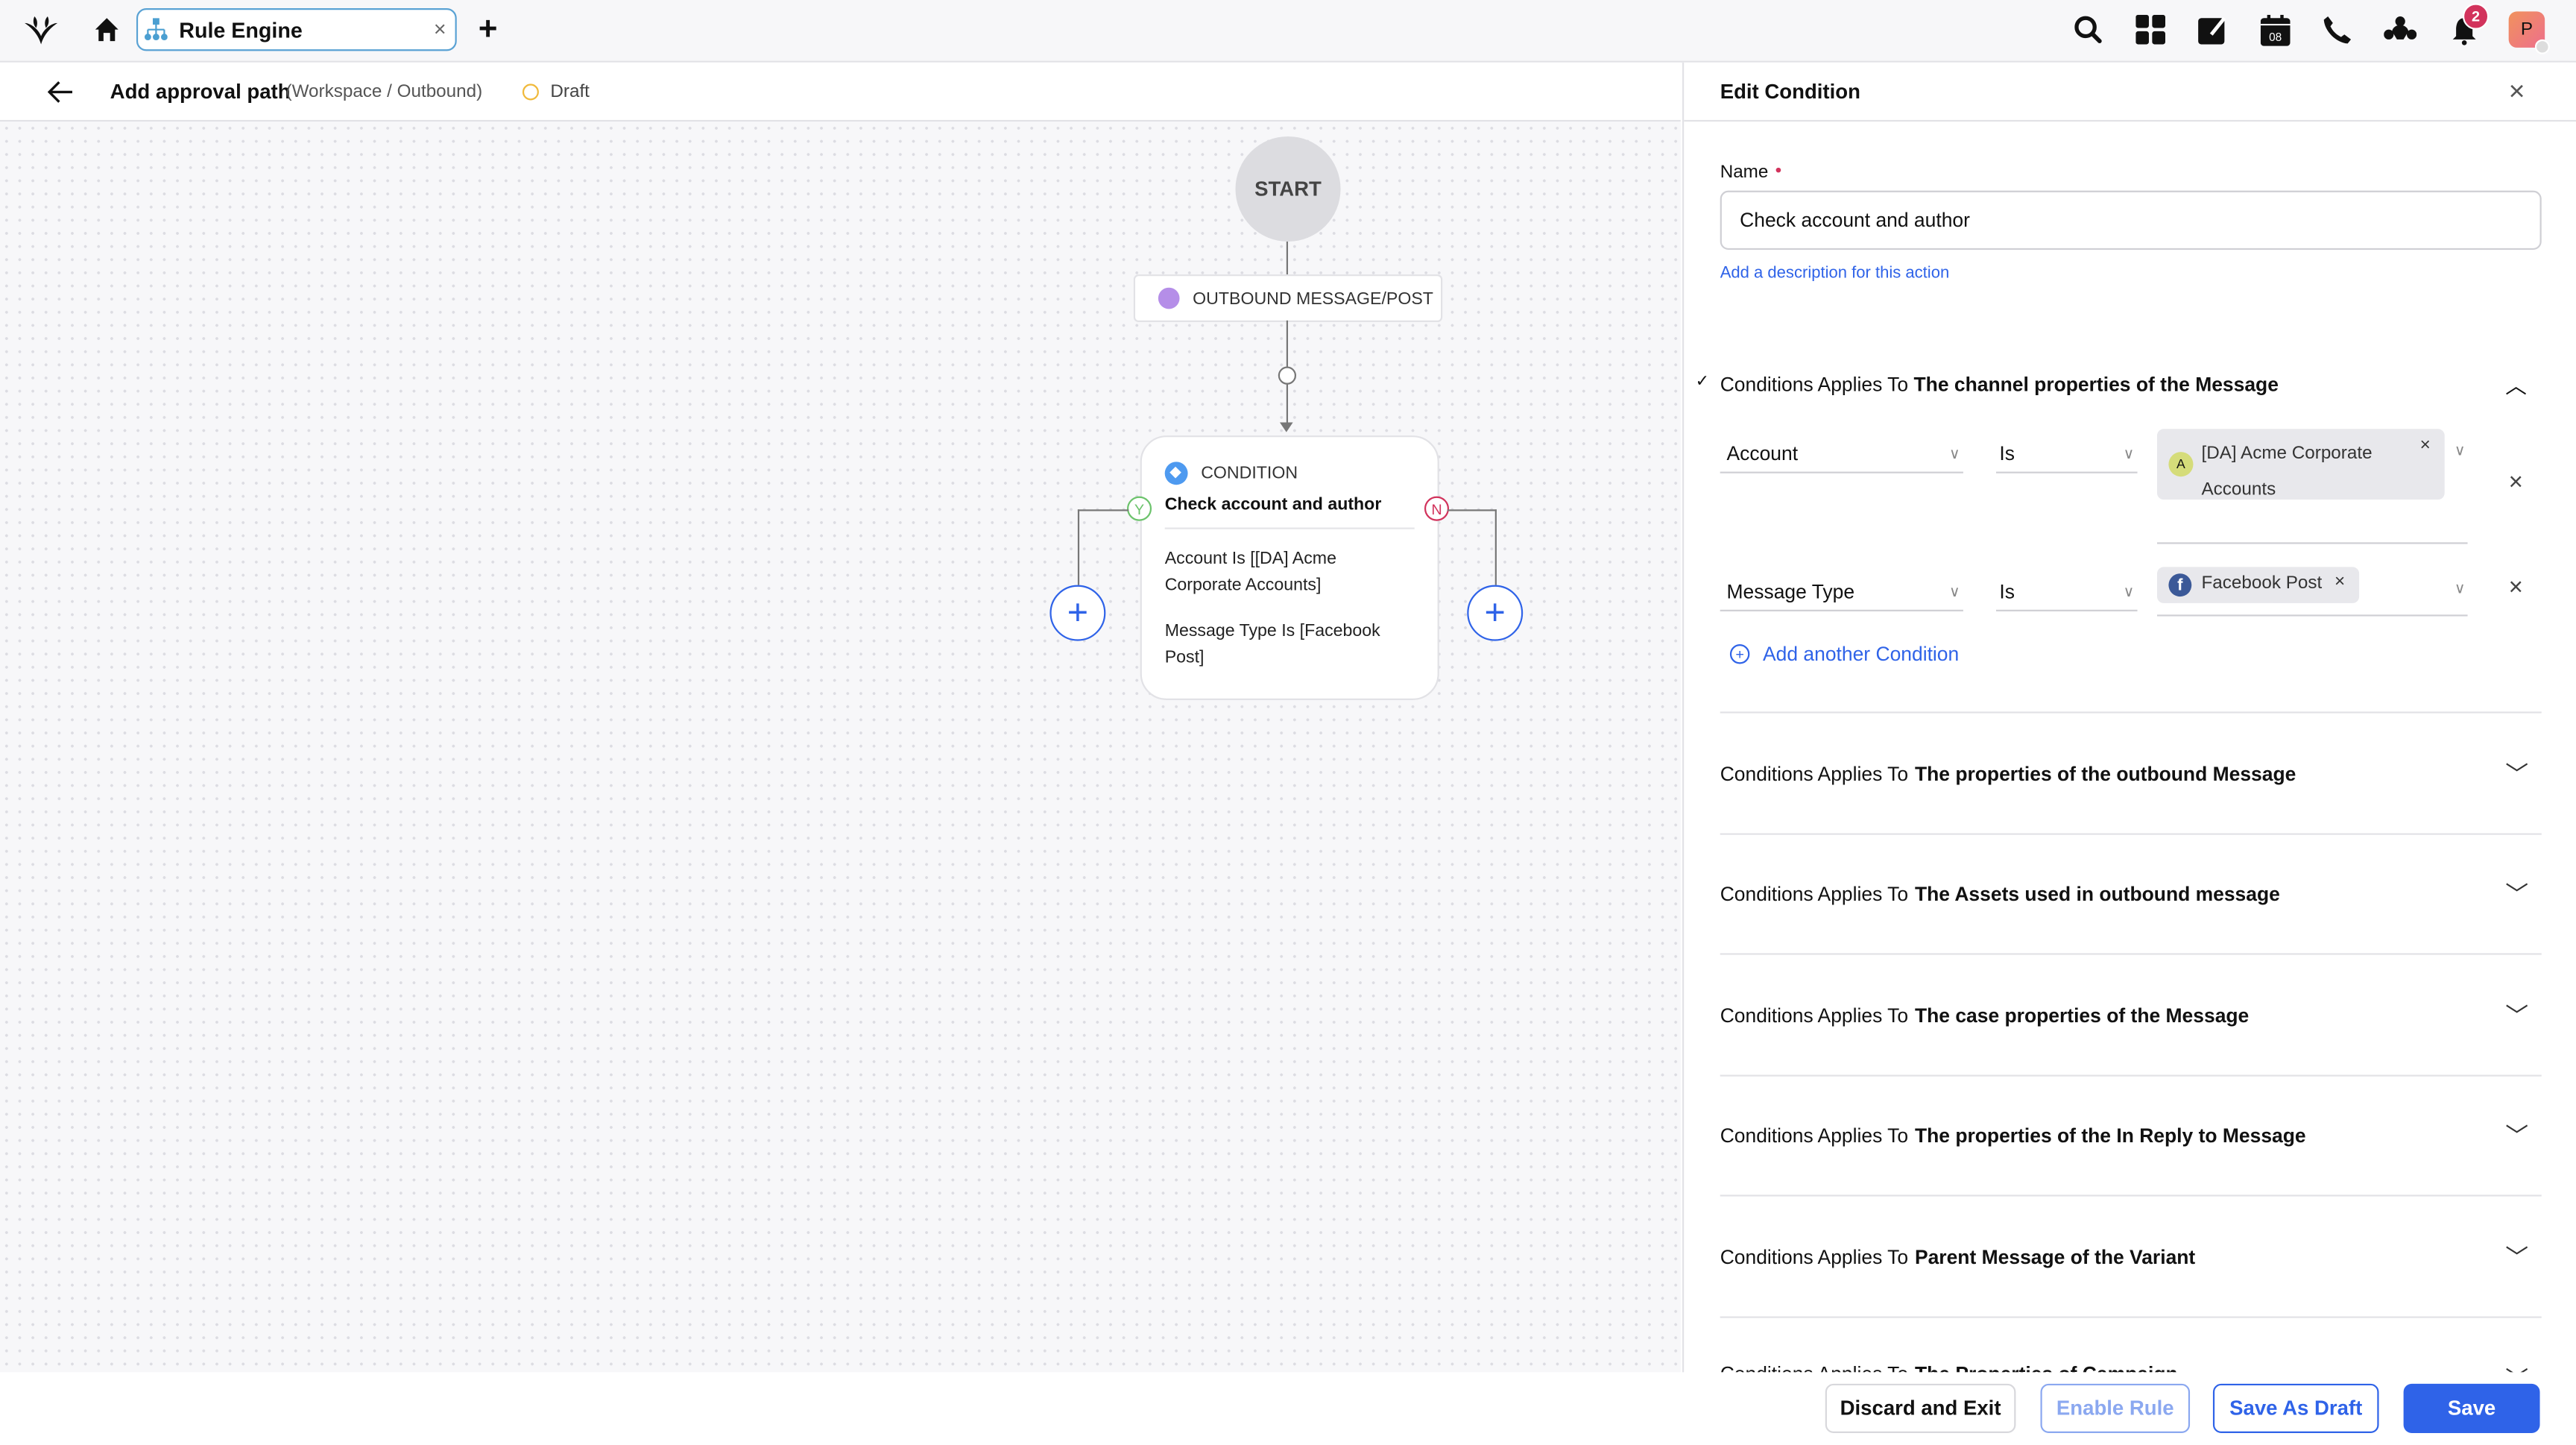 The image size is (2576, 1445). I want to click on value-chip-account: A [DA] Acme Corporate Accounts ×, so click(2300, 464).